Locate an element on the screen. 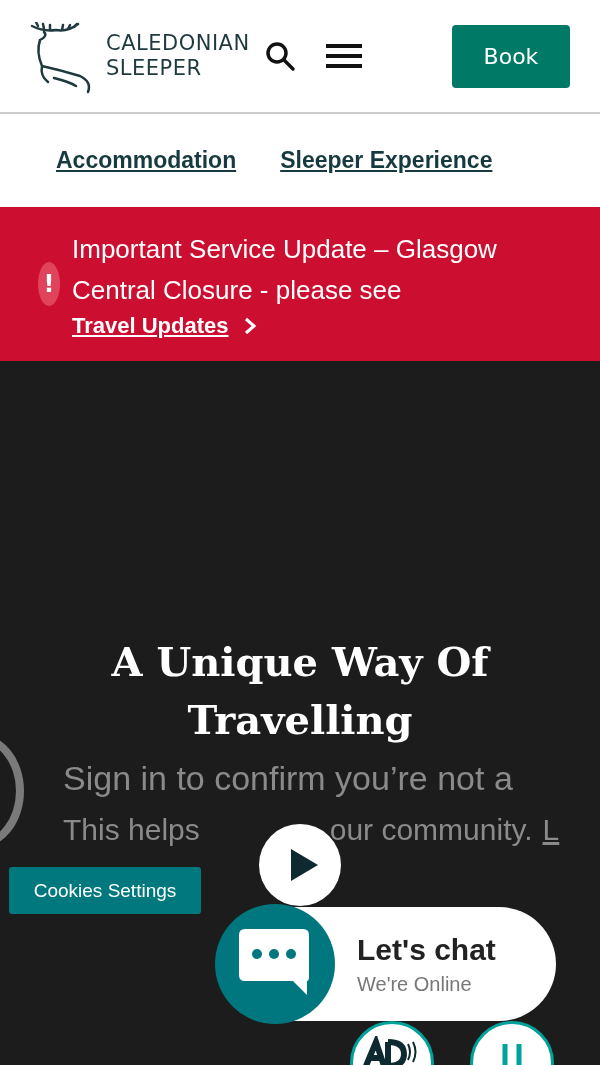 This screenshot has height=1065, width=600. search-icon is located at coordinates (279, 56).